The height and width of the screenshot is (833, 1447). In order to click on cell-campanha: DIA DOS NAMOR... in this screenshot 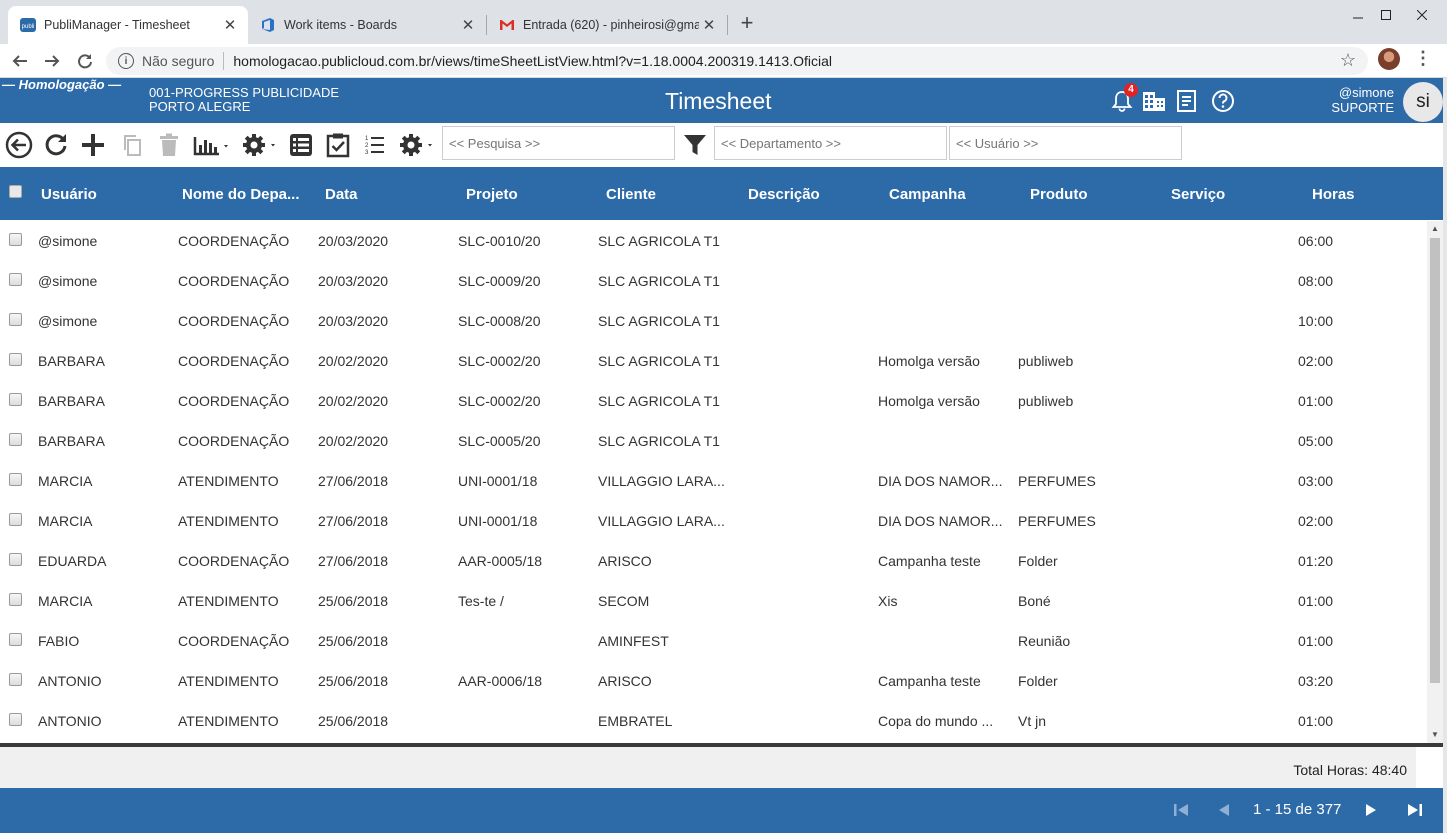, I will do `click(940, 481)`.